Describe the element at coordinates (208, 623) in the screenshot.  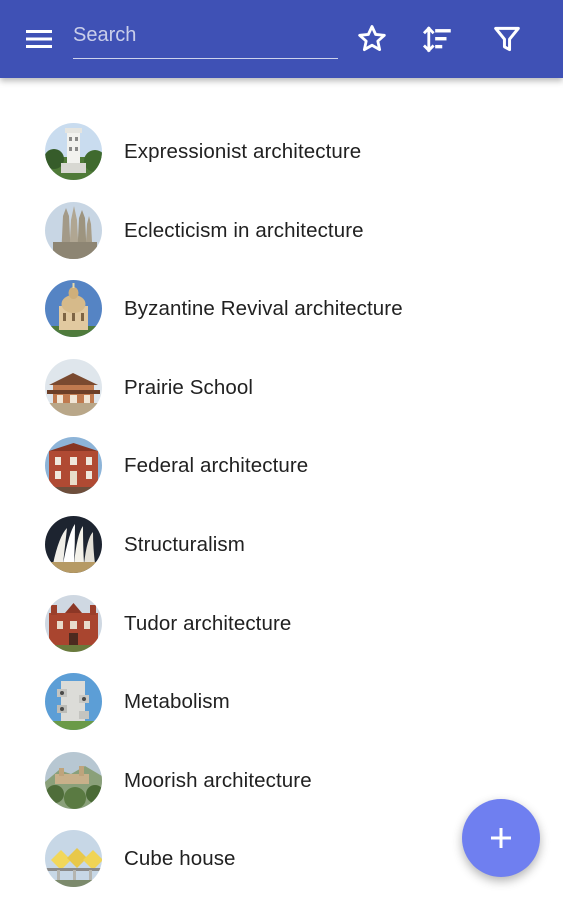
I see `list-item-label: Tudor architecture` at that location.